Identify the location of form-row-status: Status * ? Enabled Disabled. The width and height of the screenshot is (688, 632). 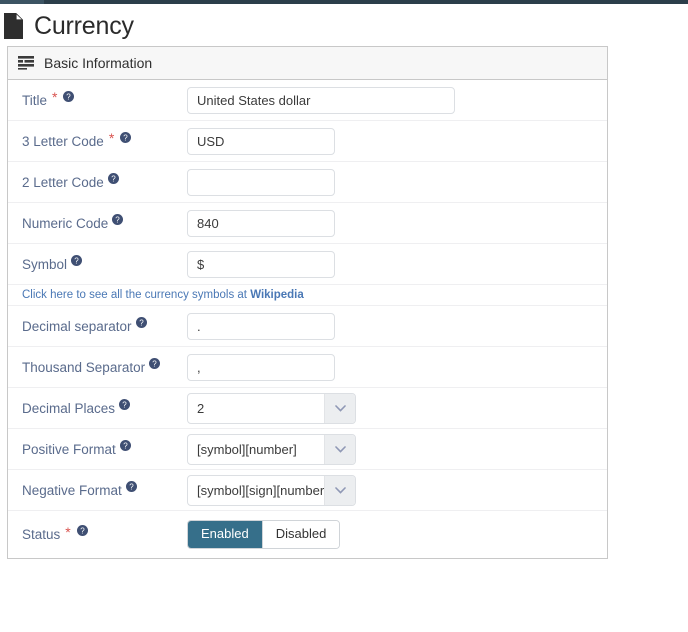
(307, 534).